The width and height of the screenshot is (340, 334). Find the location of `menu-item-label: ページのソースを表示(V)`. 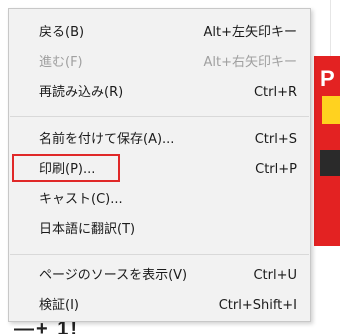

menu-item-label: ページのソースを表示(V) is located at coordinates (113, 275).